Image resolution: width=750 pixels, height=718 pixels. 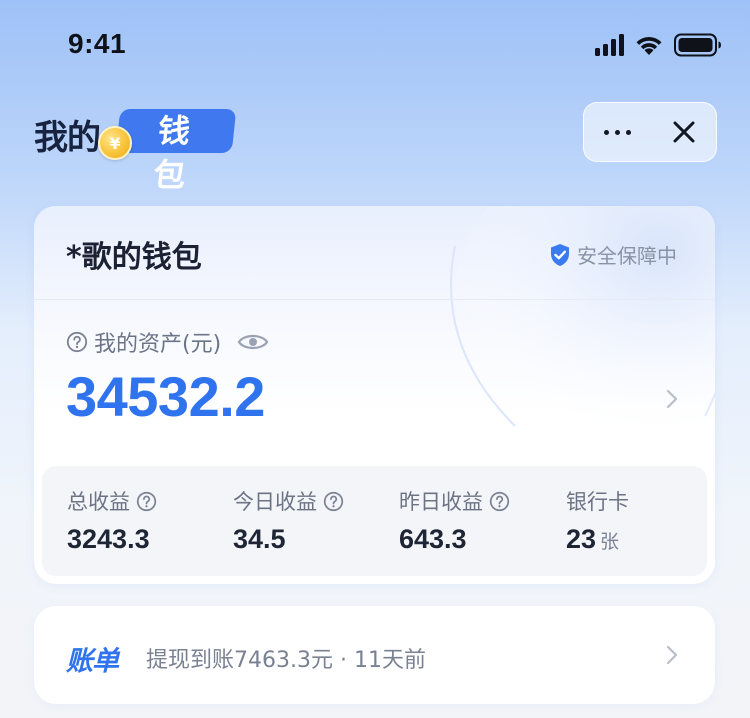 What do you see at coordinates (618, 132) in the screenshot?
I see `more-dots-icon` at bounding box center [618, 132].